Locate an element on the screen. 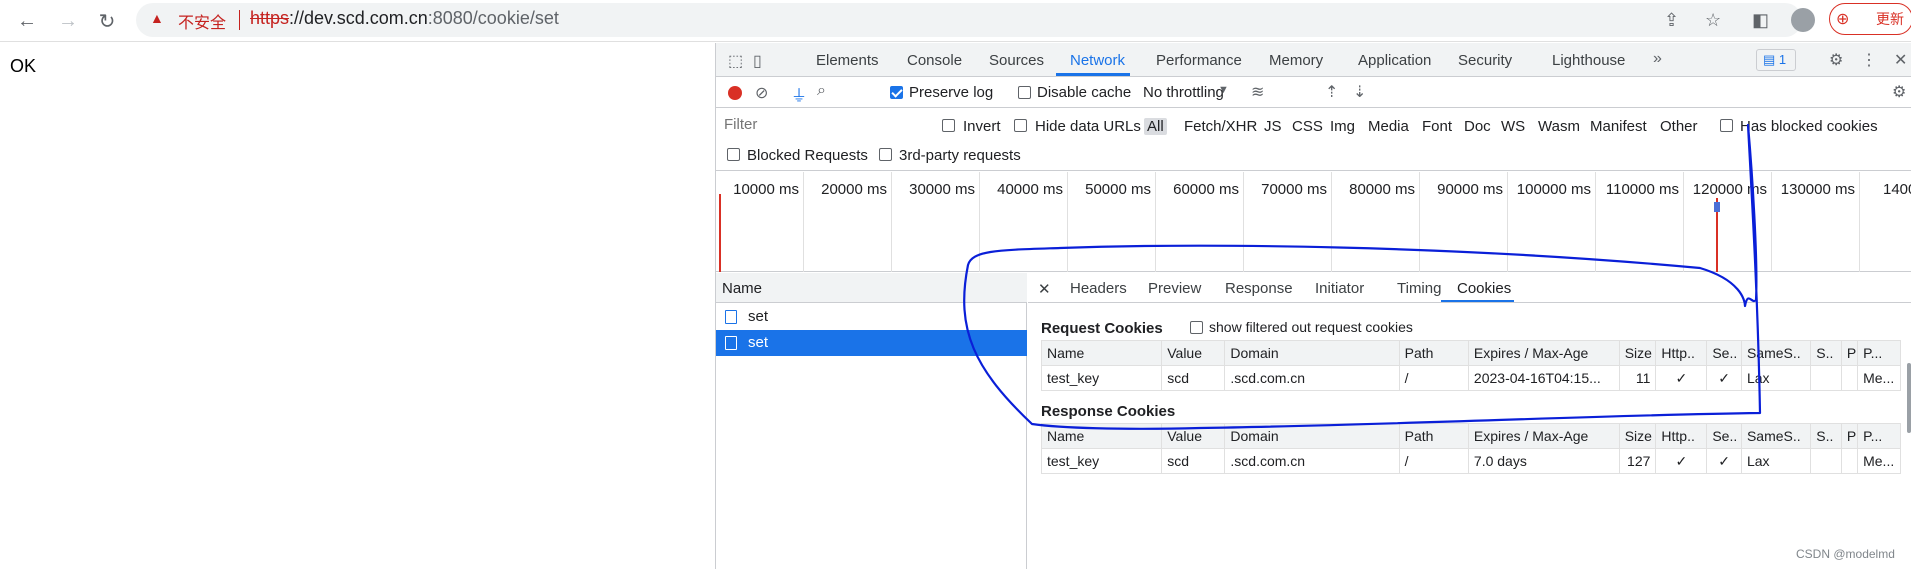 This screenshot has height=569, width=1911. invert-checkbox is located at coordinates (948, 125).